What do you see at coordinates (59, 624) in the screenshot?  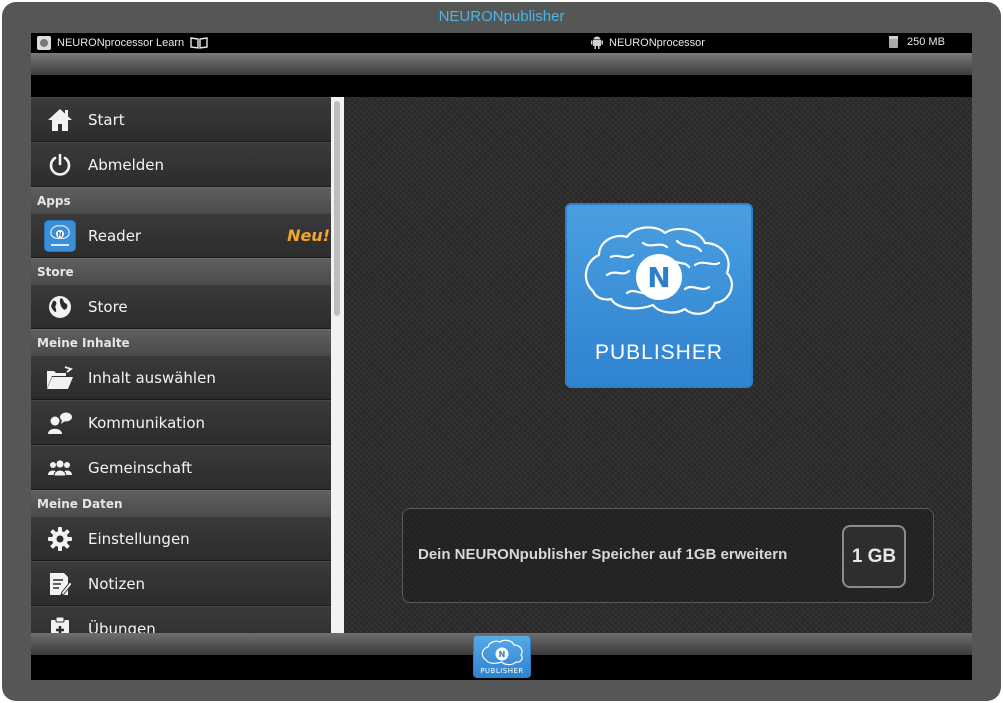 I see `clipboard-icon` at bounding box center [59, 624].